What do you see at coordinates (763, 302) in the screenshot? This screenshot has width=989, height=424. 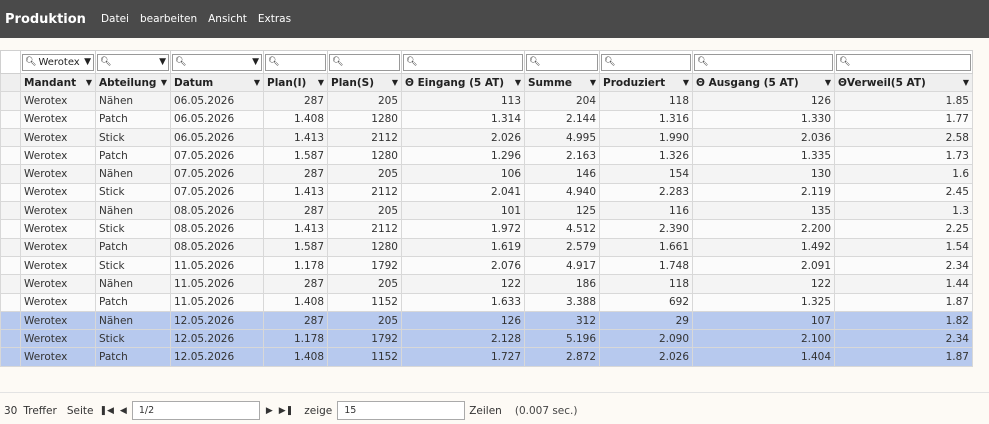 I see `cell-ausgang: 1.325` at bounding box center [763, 302].